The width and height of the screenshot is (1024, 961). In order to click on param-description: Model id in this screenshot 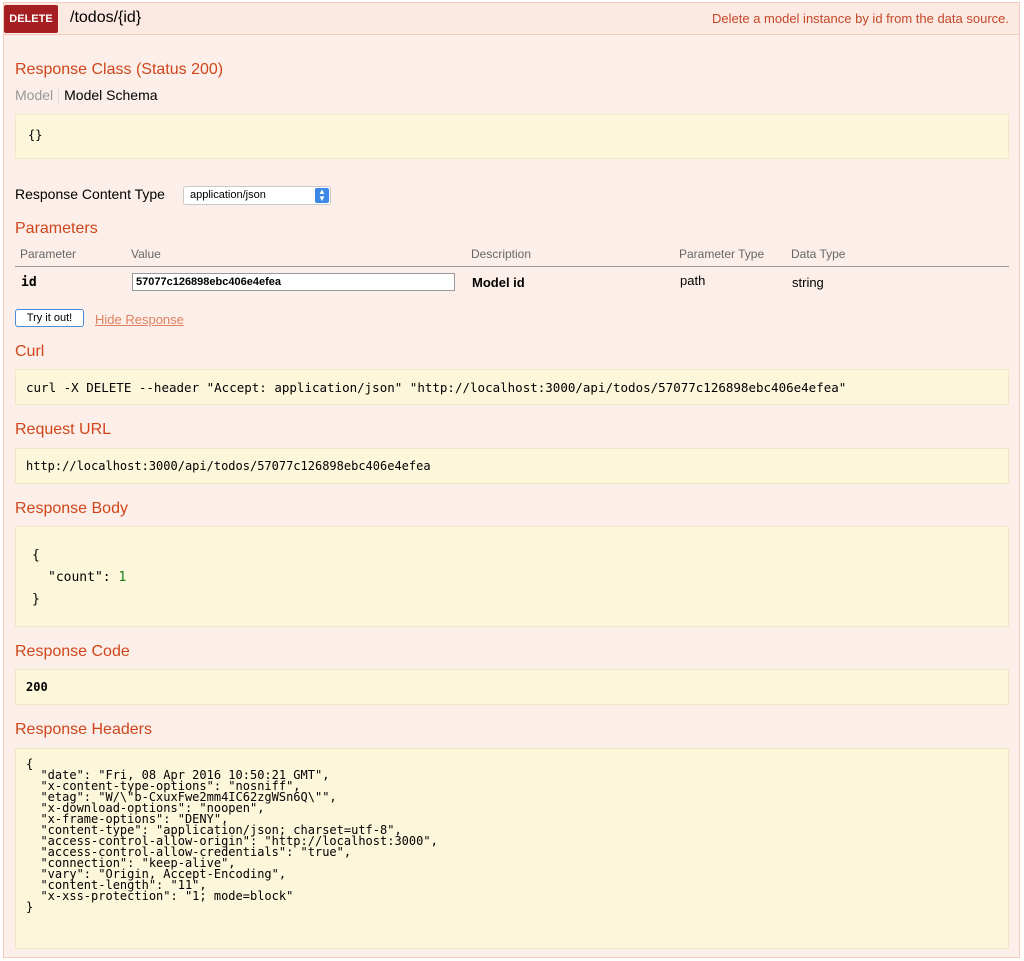, I will do `click(498, 282)`.